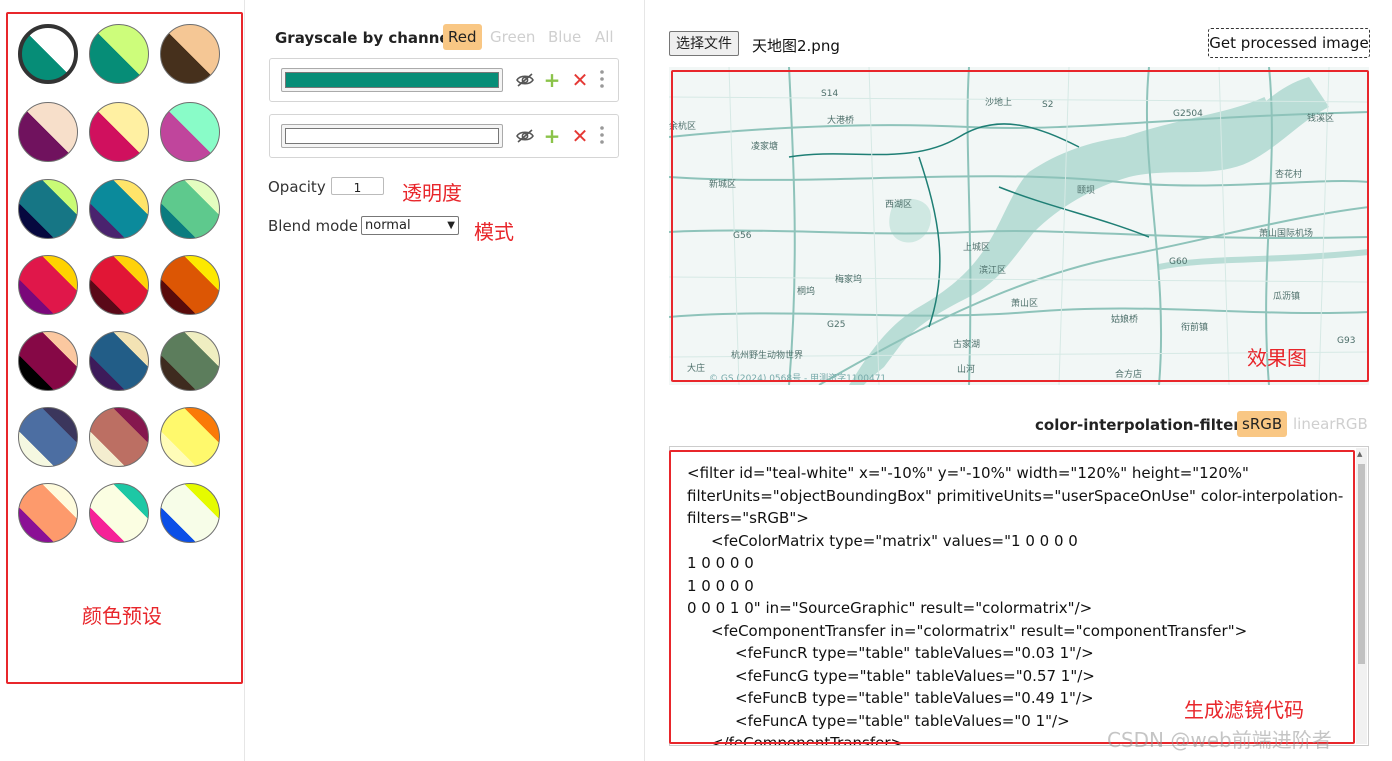 The image size is (1392, 761). What do you see at coordinates (313, 226) in the screenshot?
I see `blend-mode-label: Blend mode` at bounding box center [313, 226].